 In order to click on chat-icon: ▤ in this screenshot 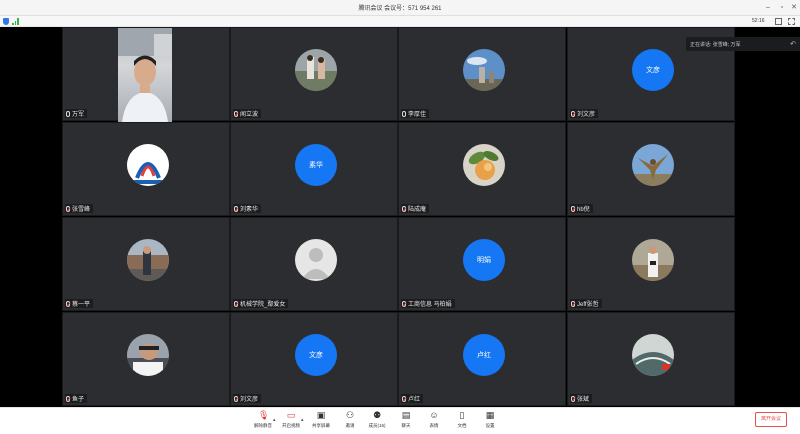, I will do `click(406, 415)`.